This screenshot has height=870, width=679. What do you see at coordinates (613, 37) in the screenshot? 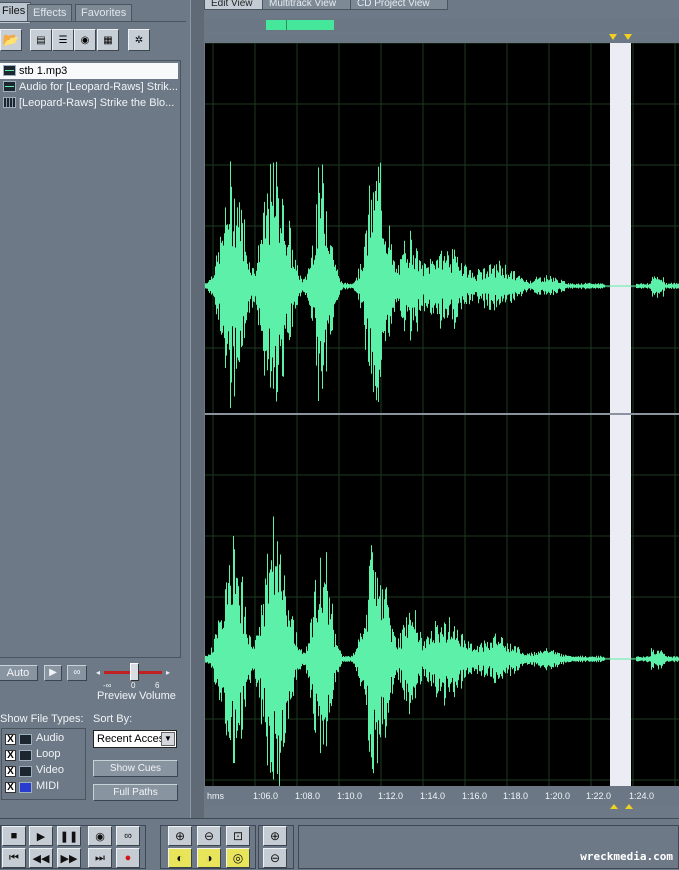
I see `selection-start-marker-icon` at bounding box center [613, 37].